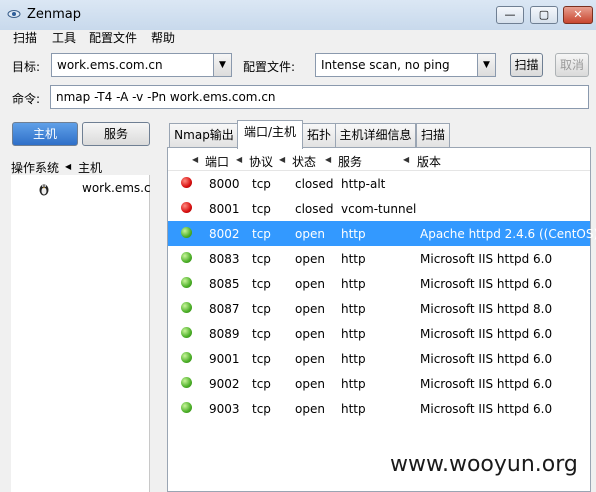  I want to click on command-input: nmap -T4 -A -v -Pn work.ems.com.cn, so click(319, 97).